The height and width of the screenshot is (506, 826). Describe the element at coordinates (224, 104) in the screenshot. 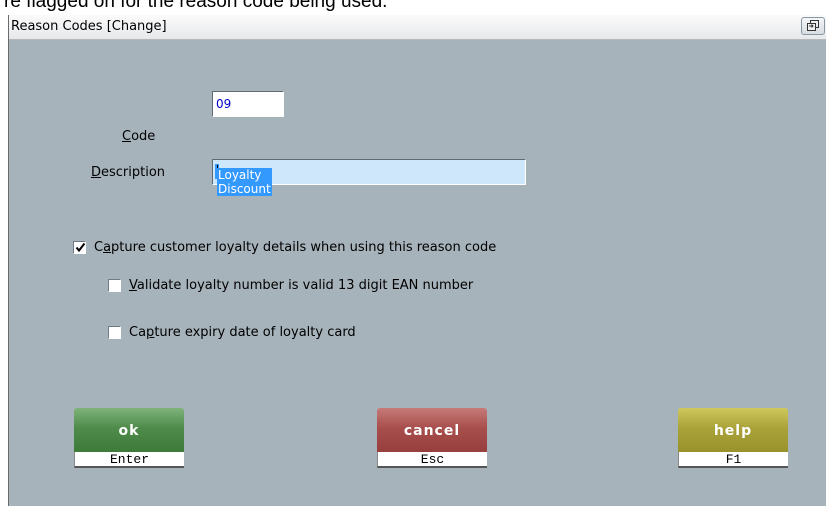

I see `code-value: 09` at that location.